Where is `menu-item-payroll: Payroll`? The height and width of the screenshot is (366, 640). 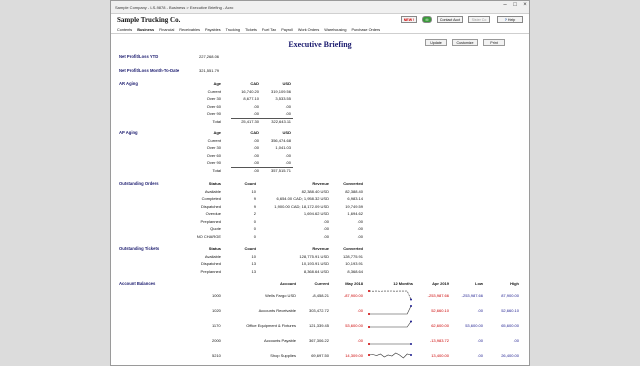 menu-item-payroll: Payroll is located at coordinates (287, 30).